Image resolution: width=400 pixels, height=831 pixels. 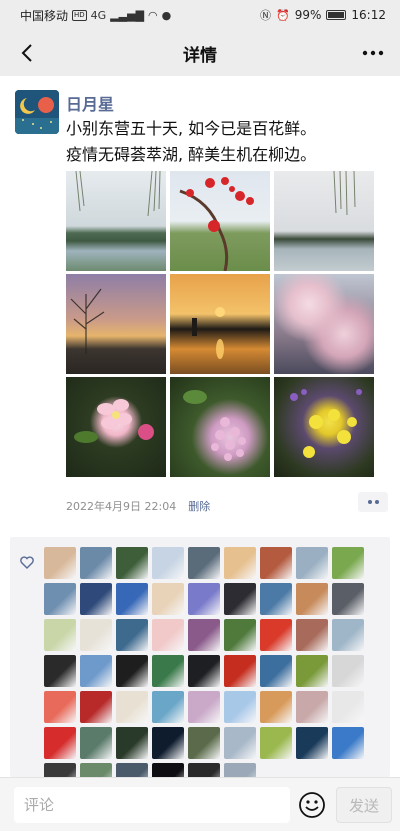 What do you see at coordinates (121, 506) in the screenshot?
I see `post-timestamp: 2022年4月9日 22:04` at bounding box center [121, 506].